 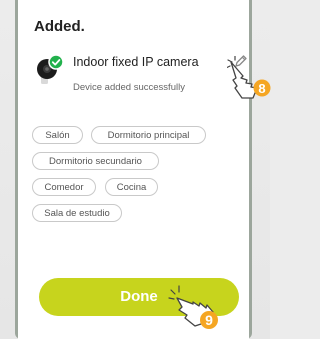 I want to click on page-title: Added., so click(x=59, y=26).